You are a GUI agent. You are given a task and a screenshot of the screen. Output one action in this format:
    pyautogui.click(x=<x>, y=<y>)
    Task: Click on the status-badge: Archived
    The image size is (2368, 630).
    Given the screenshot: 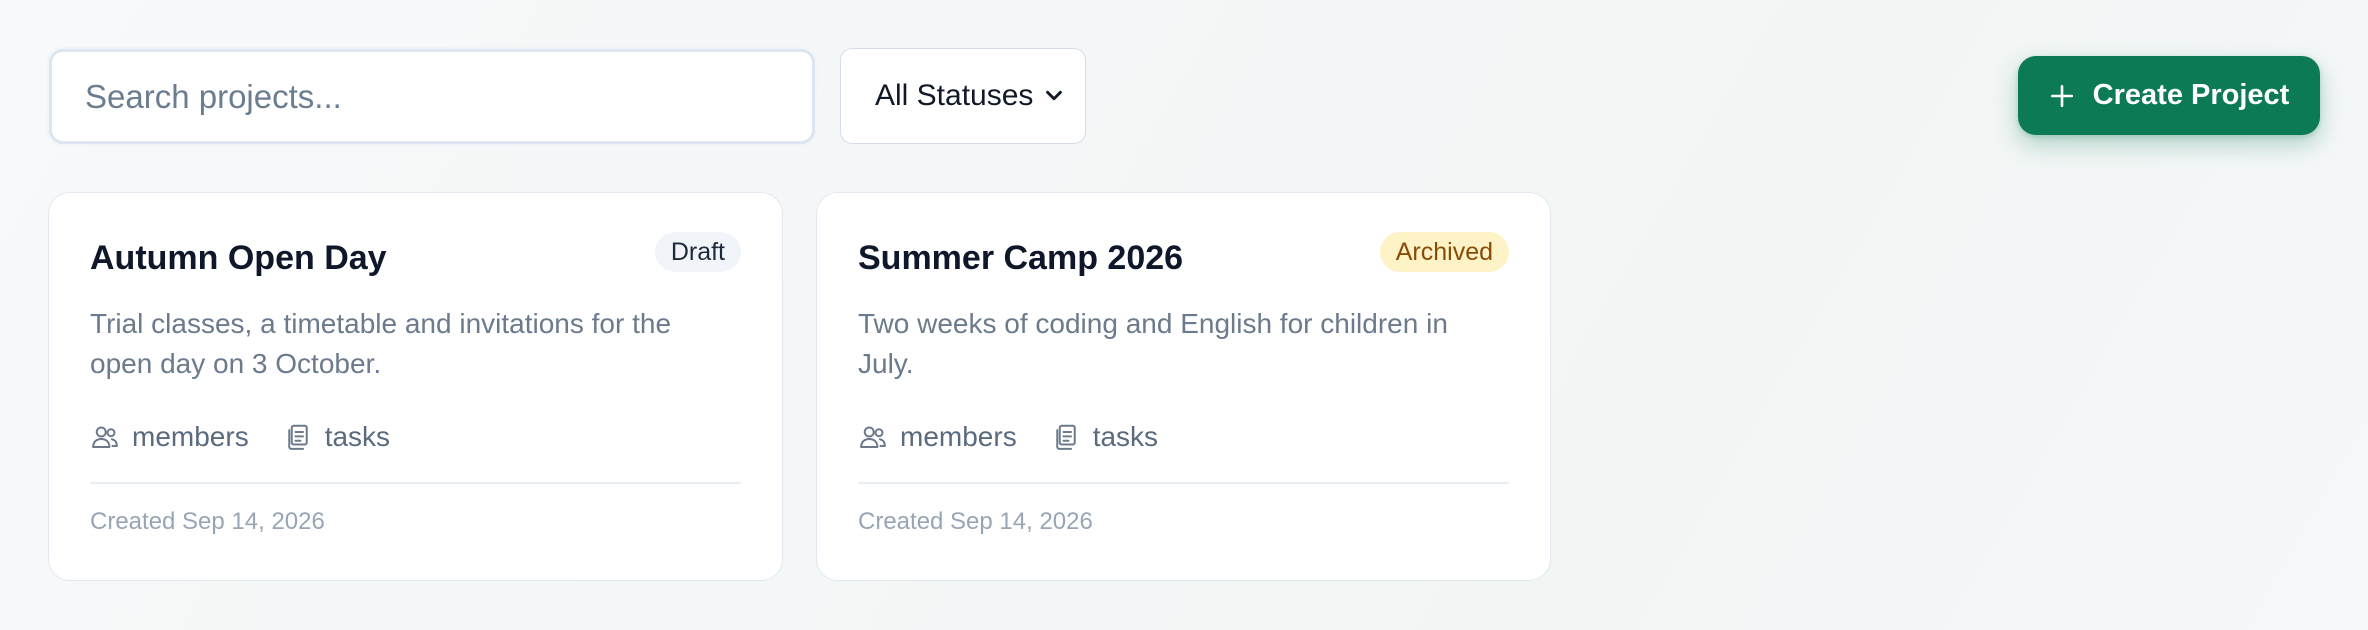 What is the action you would take?
    pyautogui.click(x=1444, y=252)
    